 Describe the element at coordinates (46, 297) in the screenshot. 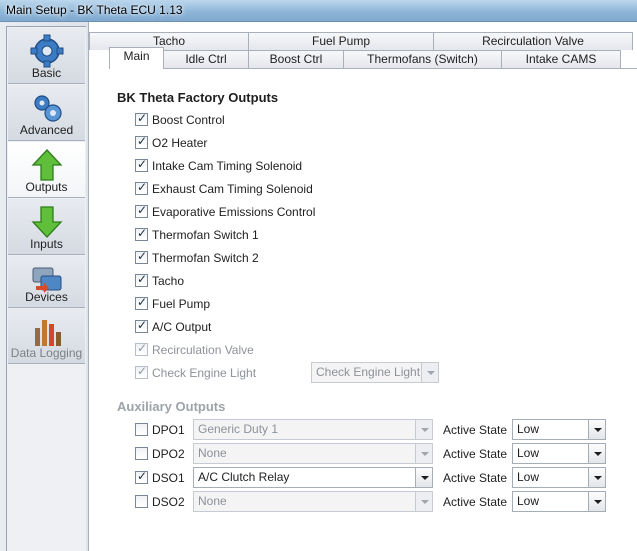

I see `sidebar-item-label: Devices` at that location.